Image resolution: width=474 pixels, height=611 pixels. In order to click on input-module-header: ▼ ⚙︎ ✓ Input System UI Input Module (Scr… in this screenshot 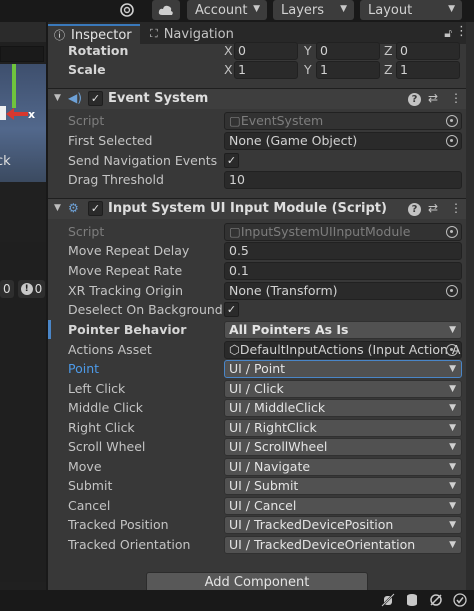, I will do `click(260, 208)`.